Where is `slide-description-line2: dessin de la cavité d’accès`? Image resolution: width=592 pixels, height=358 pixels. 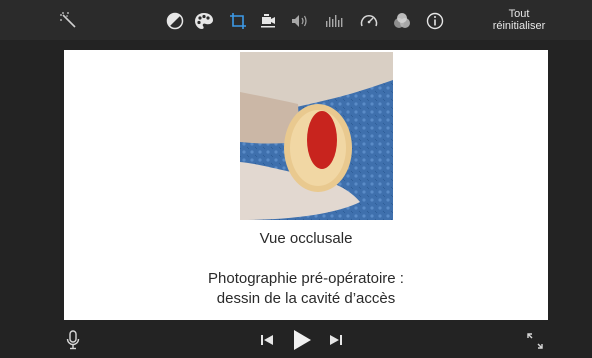 slide-description-line2: dessin de la cavité d’accès is located at coordinates (306, 298).